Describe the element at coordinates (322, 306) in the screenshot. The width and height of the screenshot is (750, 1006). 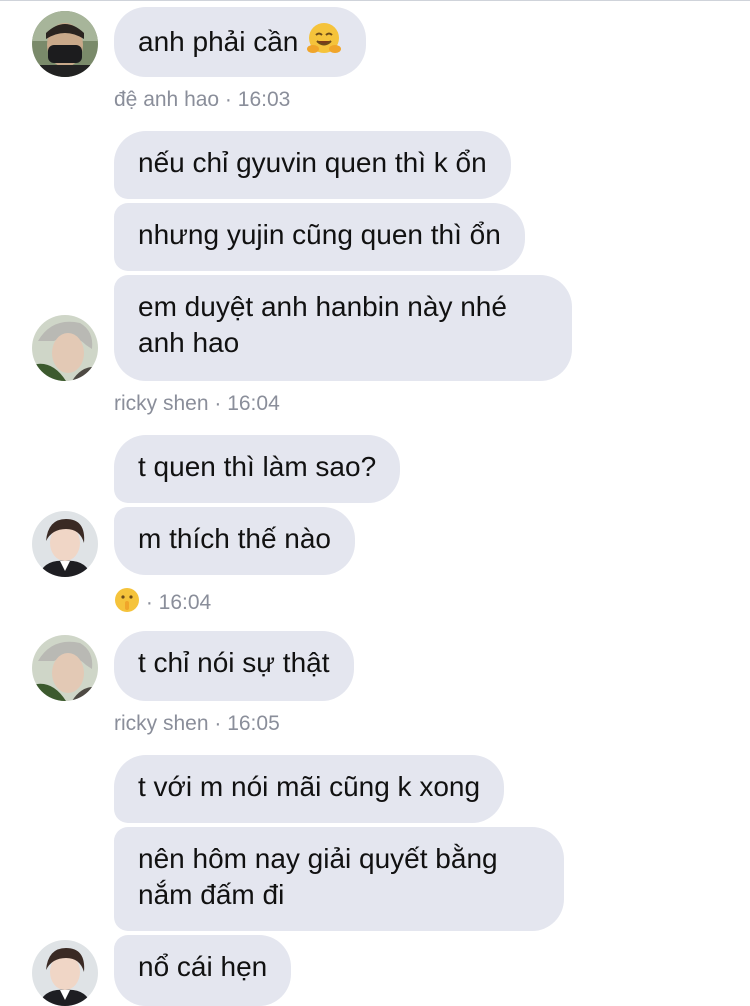
I see `message-text: em duyệt anh hanbin này nhé` at that location.